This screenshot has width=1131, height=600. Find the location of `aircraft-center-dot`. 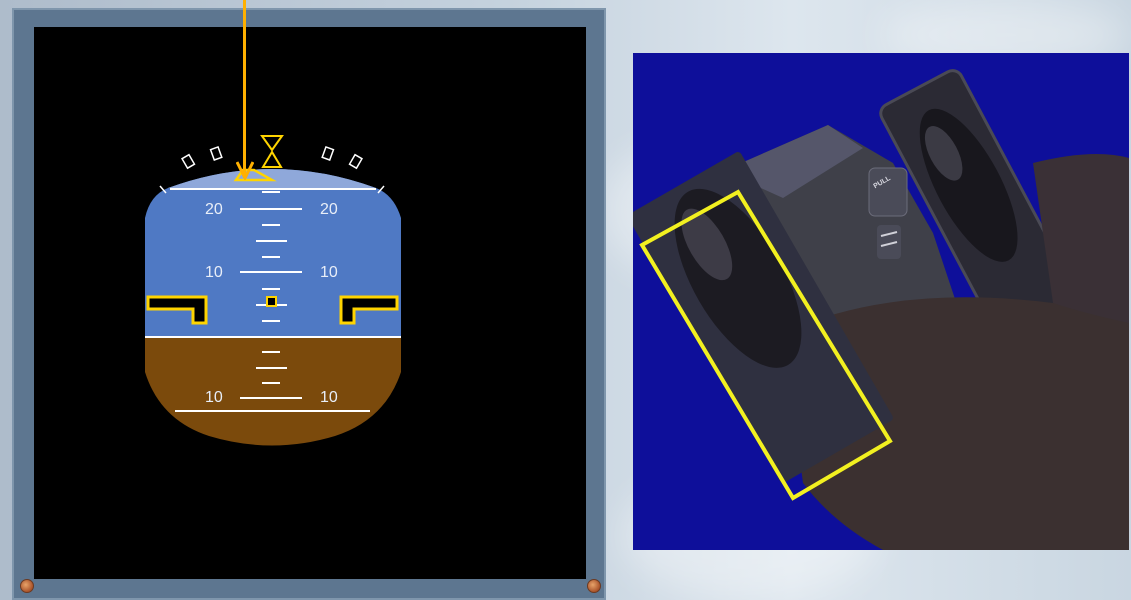

aircraft-center-dot is located at coordinates (271, 301).